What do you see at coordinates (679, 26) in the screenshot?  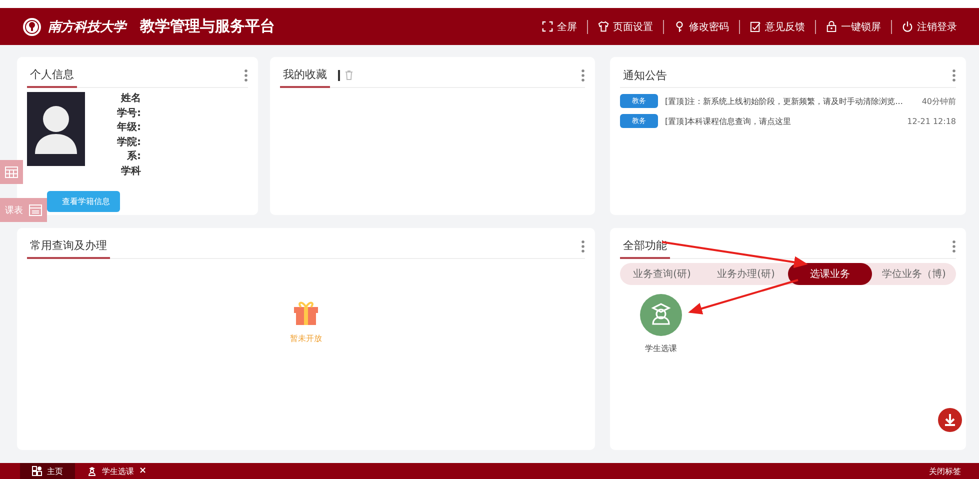 I see `key-icon` at bounding box center [679, 26].